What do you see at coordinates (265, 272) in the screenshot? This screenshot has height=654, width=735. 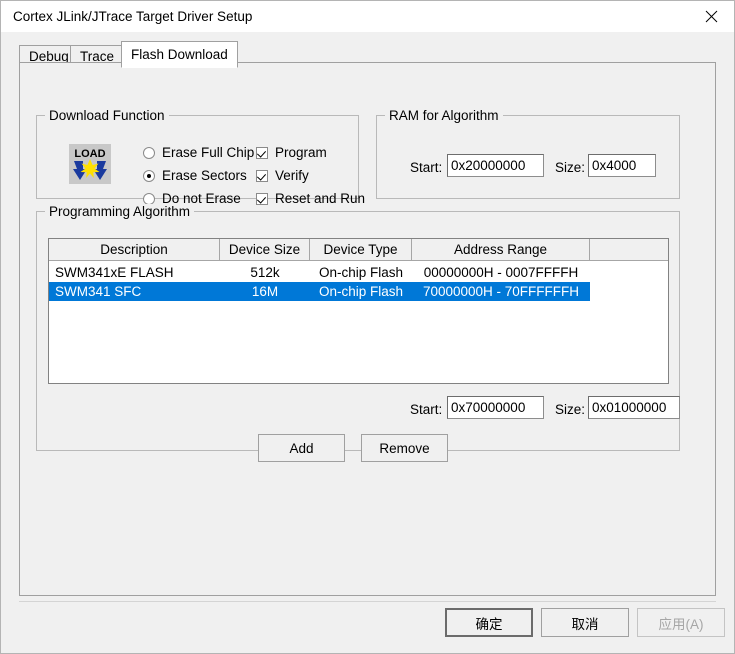 I see `cell-device-size: 512k` at bounding box center [265, 272].